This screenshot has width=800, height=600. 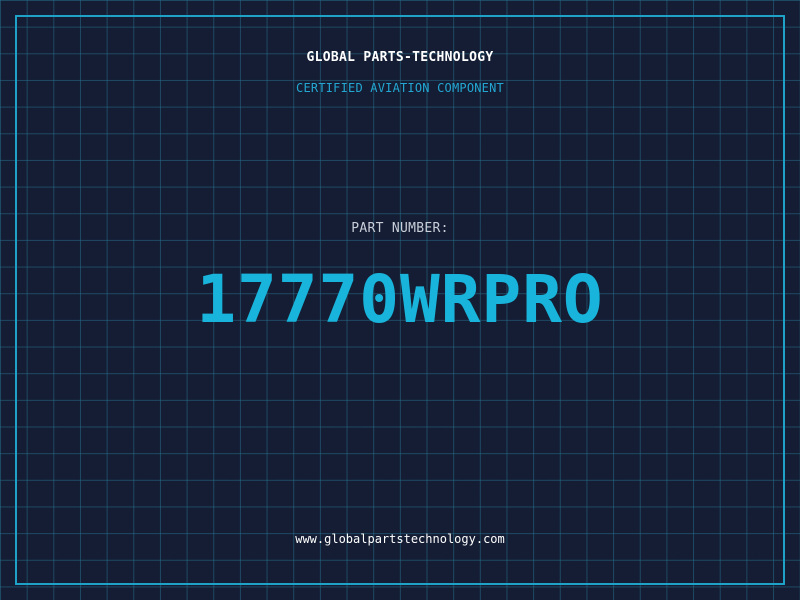 What do you see at coordinates (400, 57) in the screenshot?
I see `brand-name: GLOBAL PARTS-TECHNOLOGY` at bounding box center [400, 57].